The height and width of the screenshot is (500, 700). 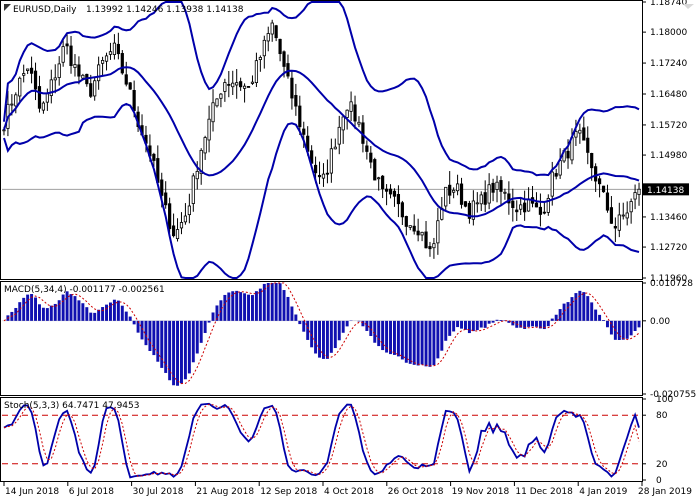 I want to click on price-tick-label: 1.18000, so click(x=668, y=33).